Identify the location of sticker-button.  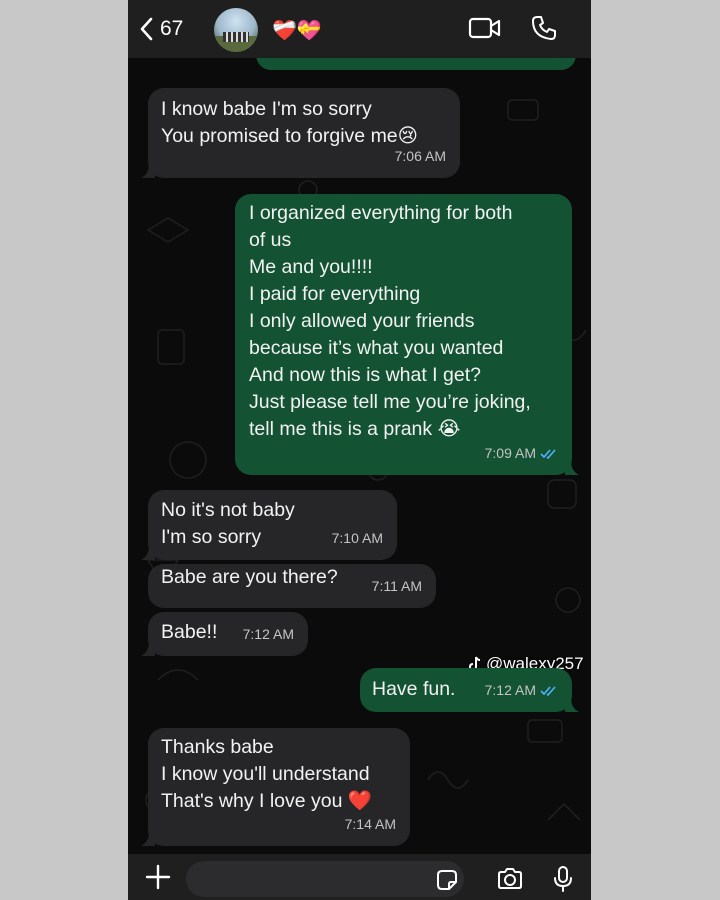
(447, 882).